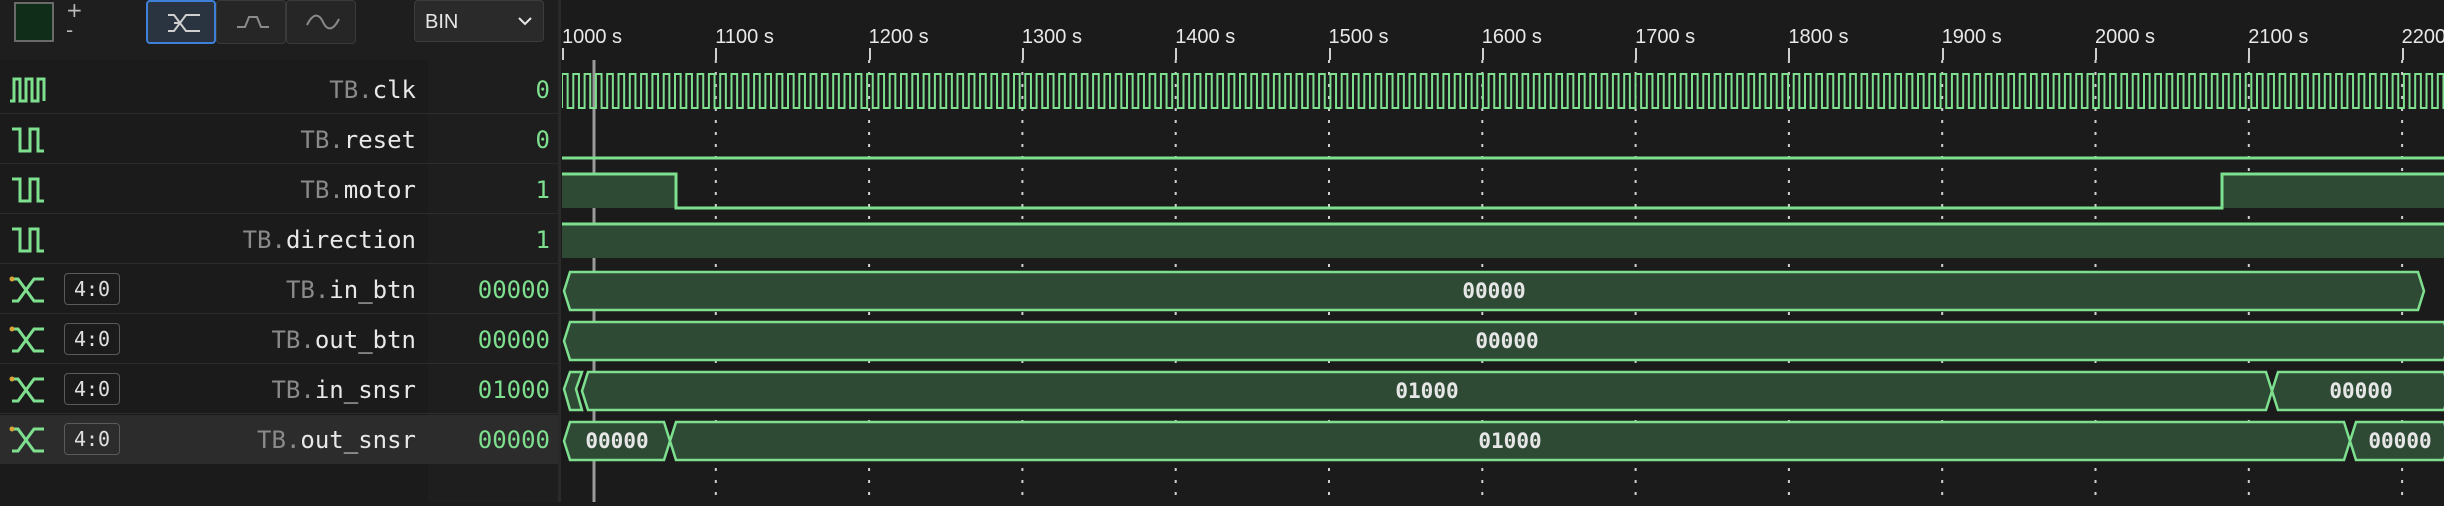 The height and width of the screenshot is (506, 2444). What do you see at coordinates (351, 290) in the screenshot?
I see `signal-name: TB.in_btn` at bounding box center [351, 290].